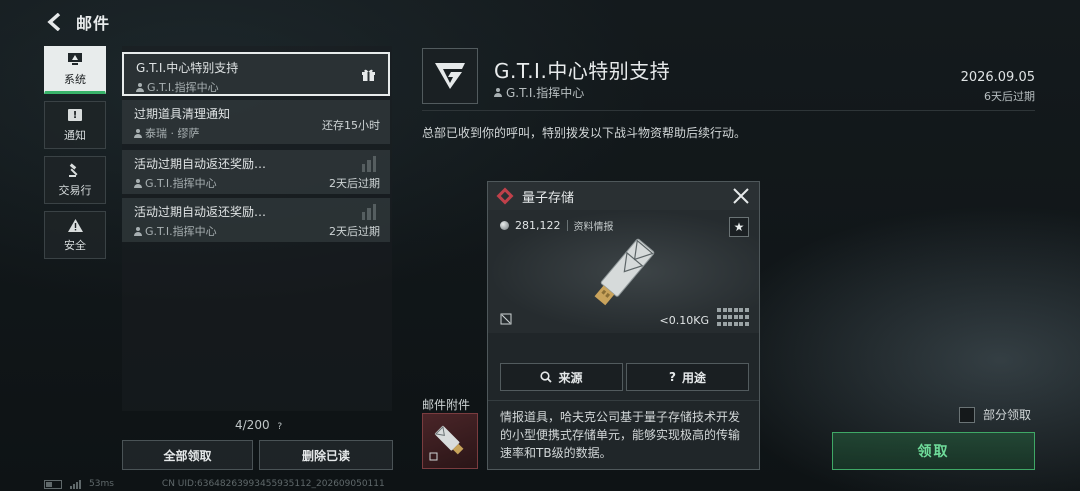 This screenshot has height=491, width=1080. What do you see at coordinates (741, 196) in the screenshot?
I see `close-icon` at bounding box center [741, 196].